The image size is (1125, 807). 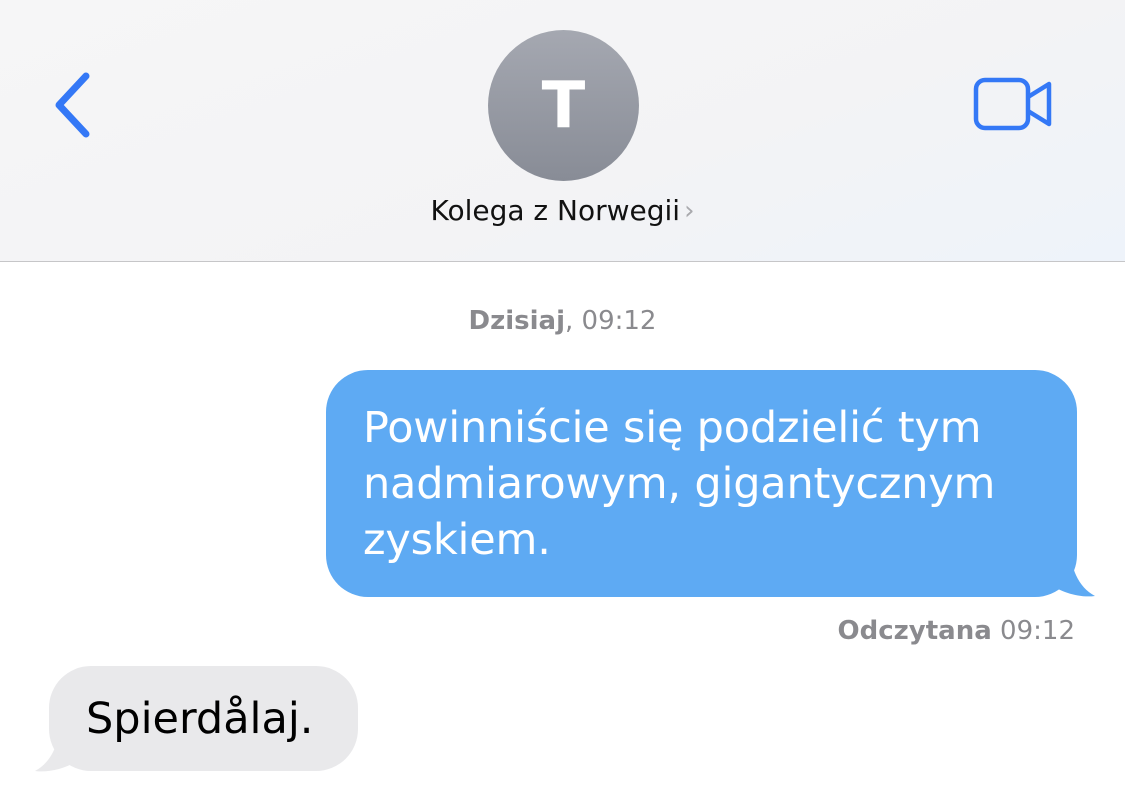 I want to click on read-status: Odczytana, so click(x=914, y=631).